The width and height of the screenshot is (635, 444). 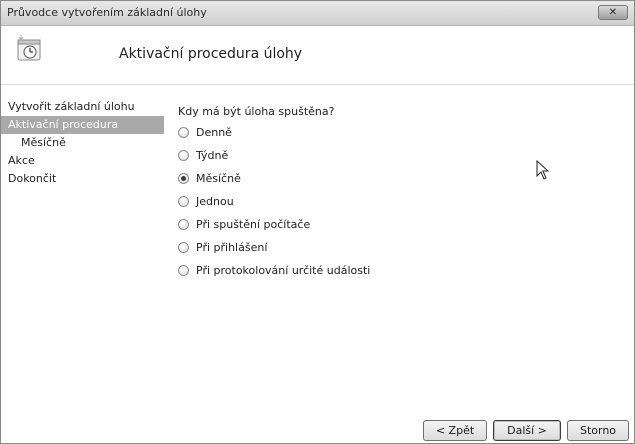 What do you see at coordinates (253, 224) in the screenshot?
I see `radio-label: Při spuštění počítače` at bounding box center [253, 224].